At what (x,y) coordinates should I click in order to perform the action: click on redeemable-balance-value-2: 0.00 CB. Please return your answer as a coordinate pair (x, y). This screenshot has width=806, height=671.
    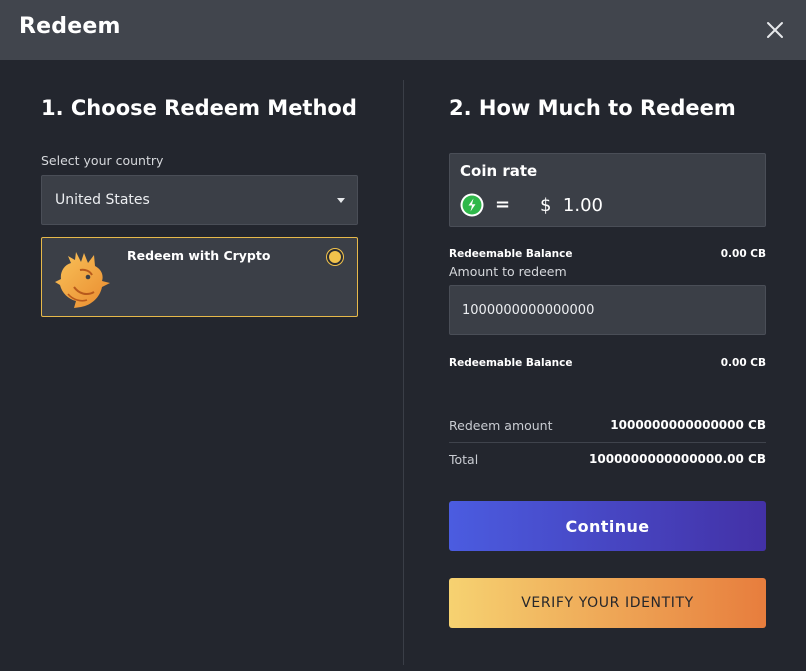
    Looking at the image, I should click on (743, 363).